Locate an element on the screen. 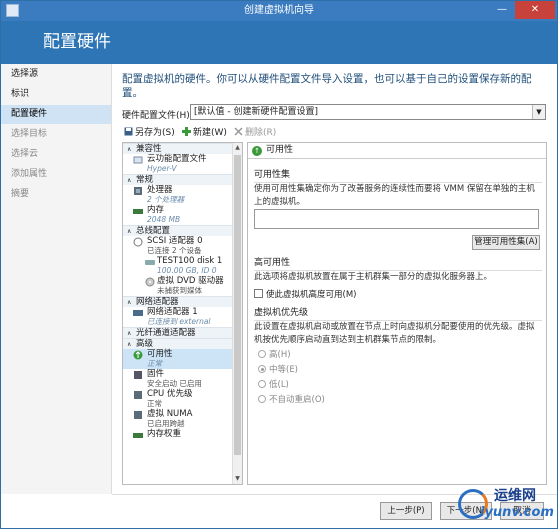 Image resolution: width=558 pixels, height=529 pixels. nav-item-source: 选择源 is located at coordinates (56, 74).